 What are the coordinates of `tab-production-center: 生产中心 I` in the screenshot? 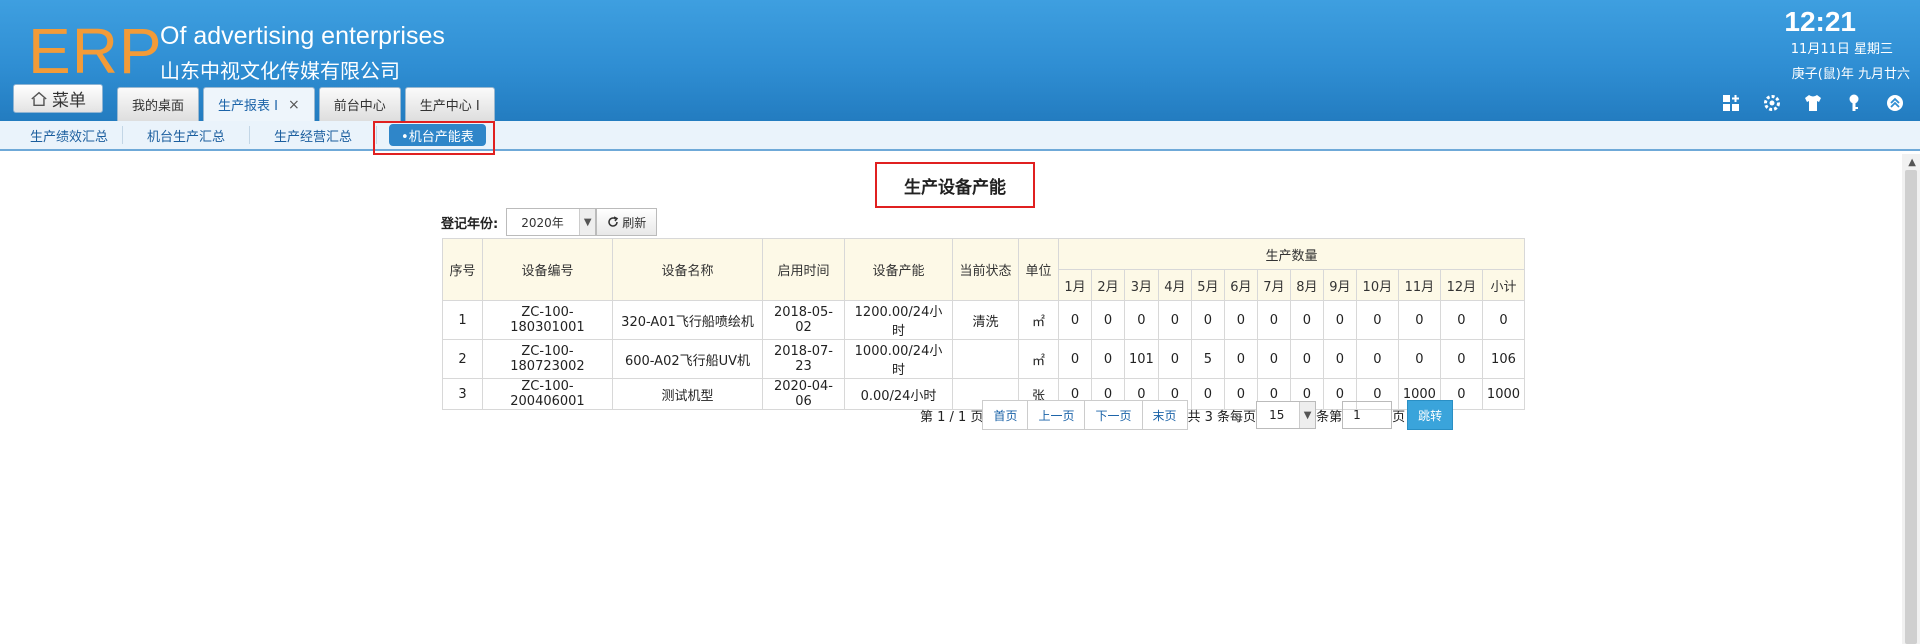 It's located at (449, 104).